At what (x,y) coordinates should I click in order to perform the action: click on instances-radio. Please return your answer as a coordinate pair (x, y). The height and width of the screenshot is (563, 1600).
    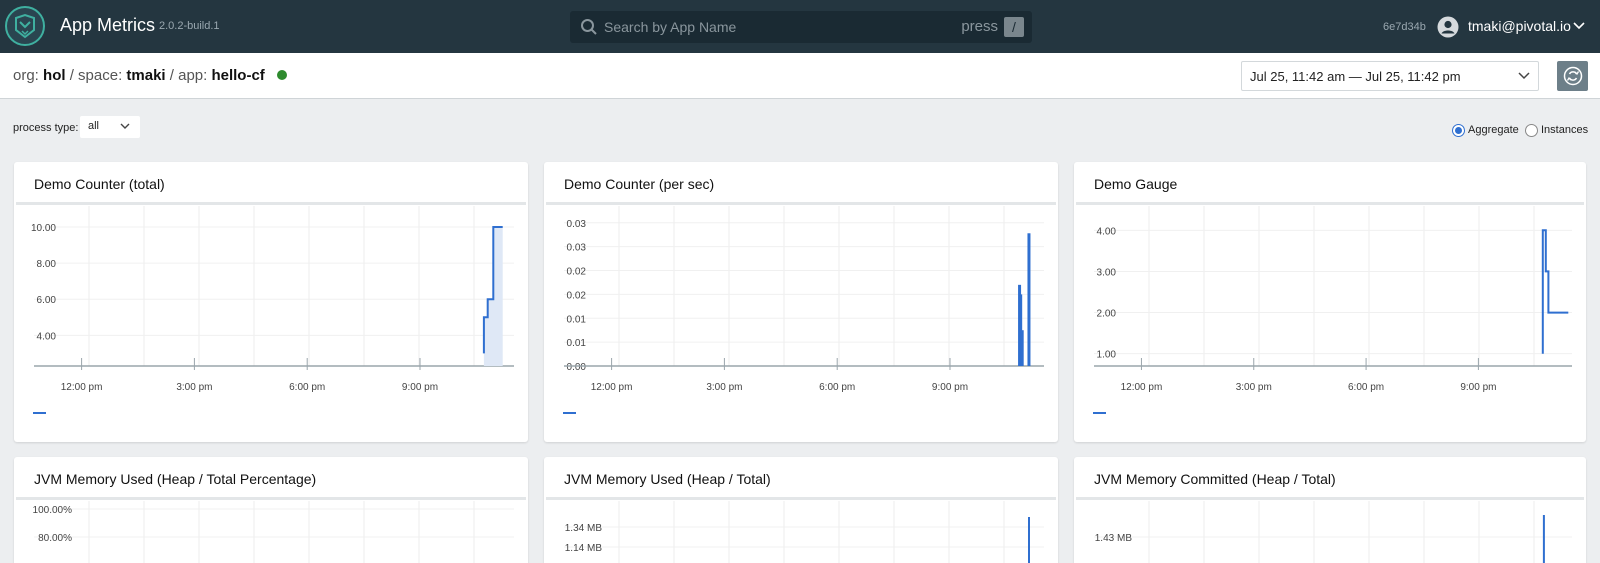
    Looking at the image, I should click on (1531, 130).